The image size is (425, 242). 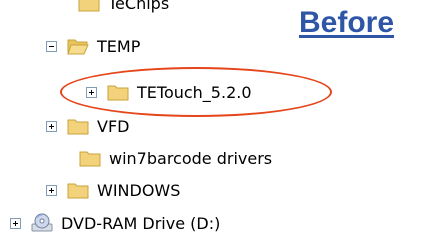 I want to click on tree-item-label: WINDOWS, so click(x=139, y=190).